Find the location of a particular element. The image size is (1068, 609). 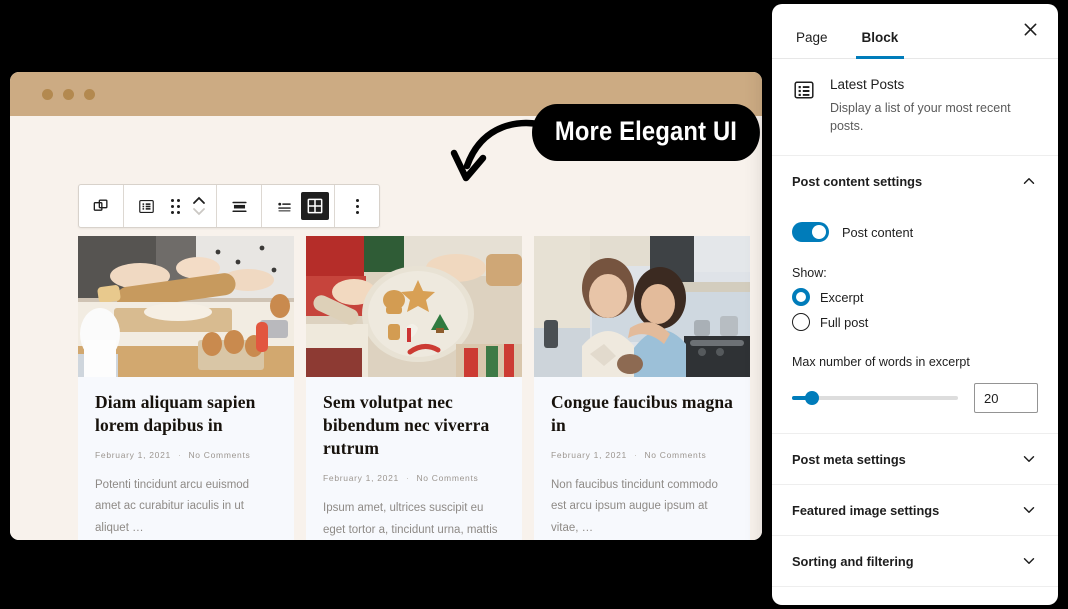

toolbar-group-block is located at coordinates (170, 206).